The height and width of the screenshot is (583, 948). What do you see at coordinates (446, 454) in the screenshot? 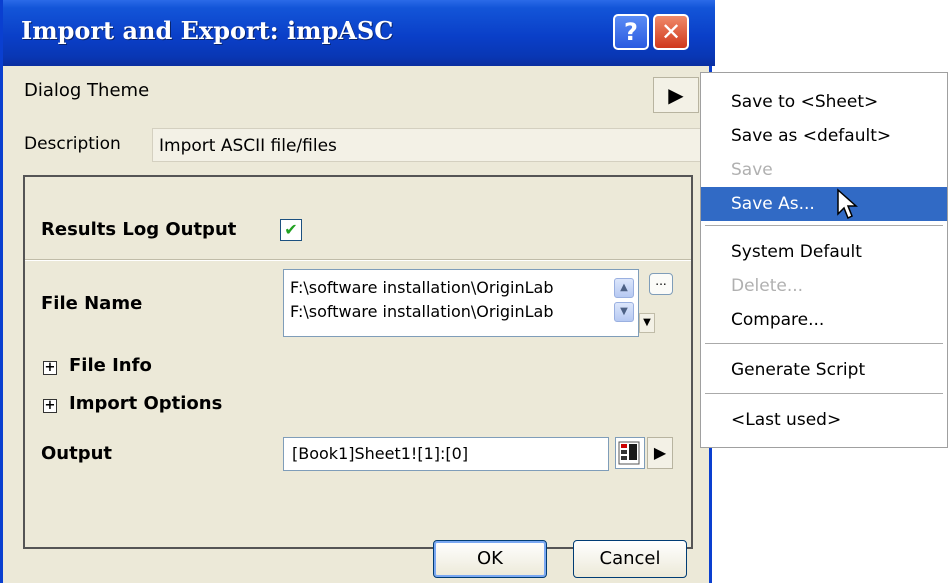
I see `output-field: [Book1]Sheet1![1]:[0]` at bounding box center [446, 454].